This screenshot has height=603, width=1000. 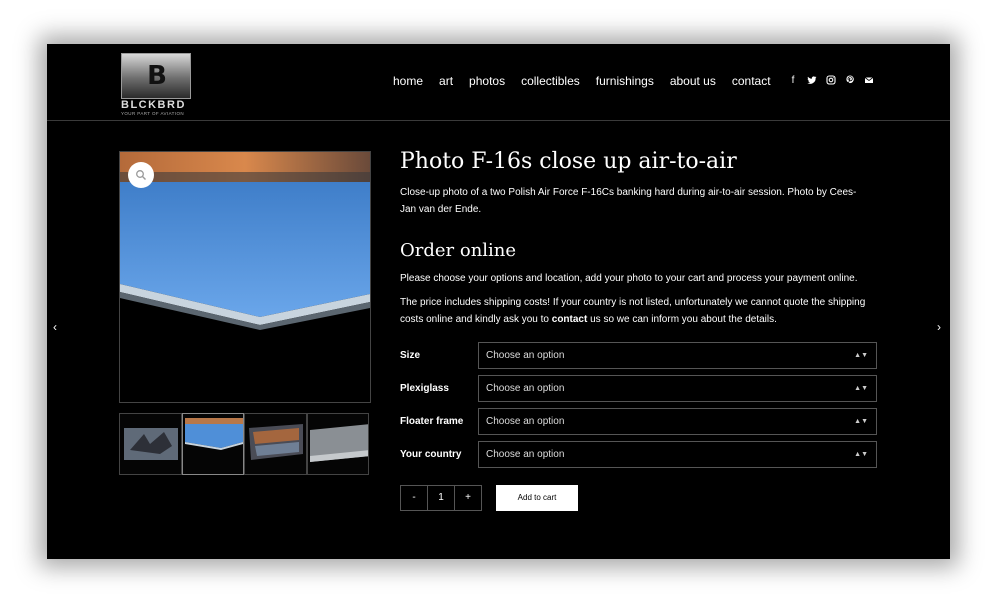 What do you see at coordinates (487, 81) in the screenshot?
I see `nav-photos: photos` at bounding box center [487, 81].